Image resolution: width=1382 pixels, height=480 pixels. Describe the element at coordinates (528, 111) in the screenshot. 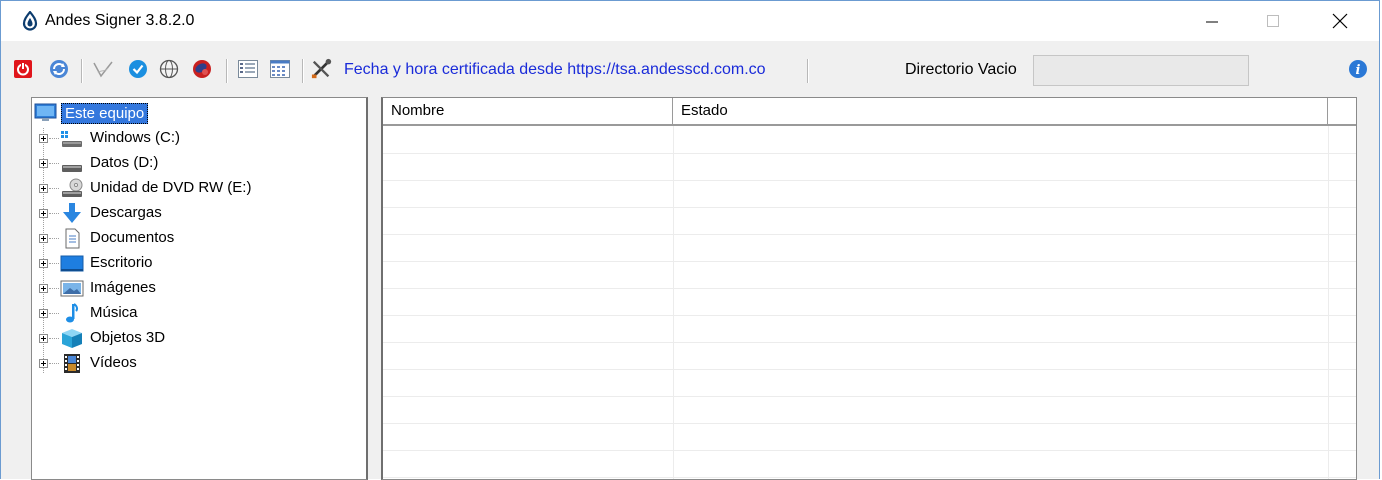

I see `column-header-nombre: Nombre` at that location.